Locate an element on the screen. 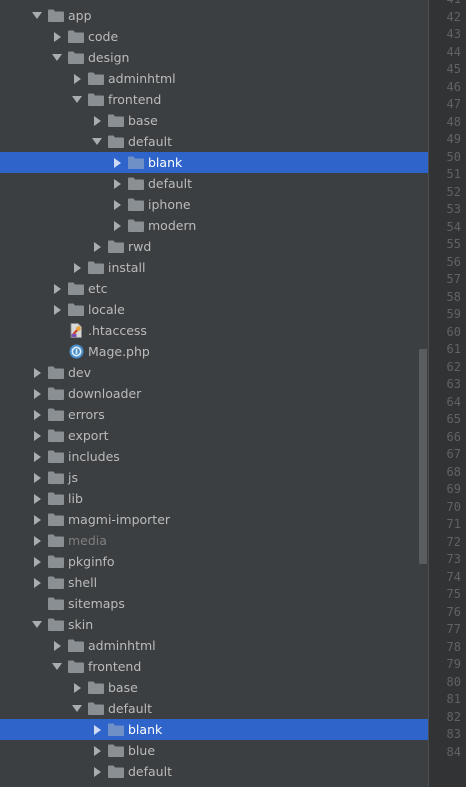 This screenshot has height=787, width=466. tree-row: blue is located at coordinates (214, 750).